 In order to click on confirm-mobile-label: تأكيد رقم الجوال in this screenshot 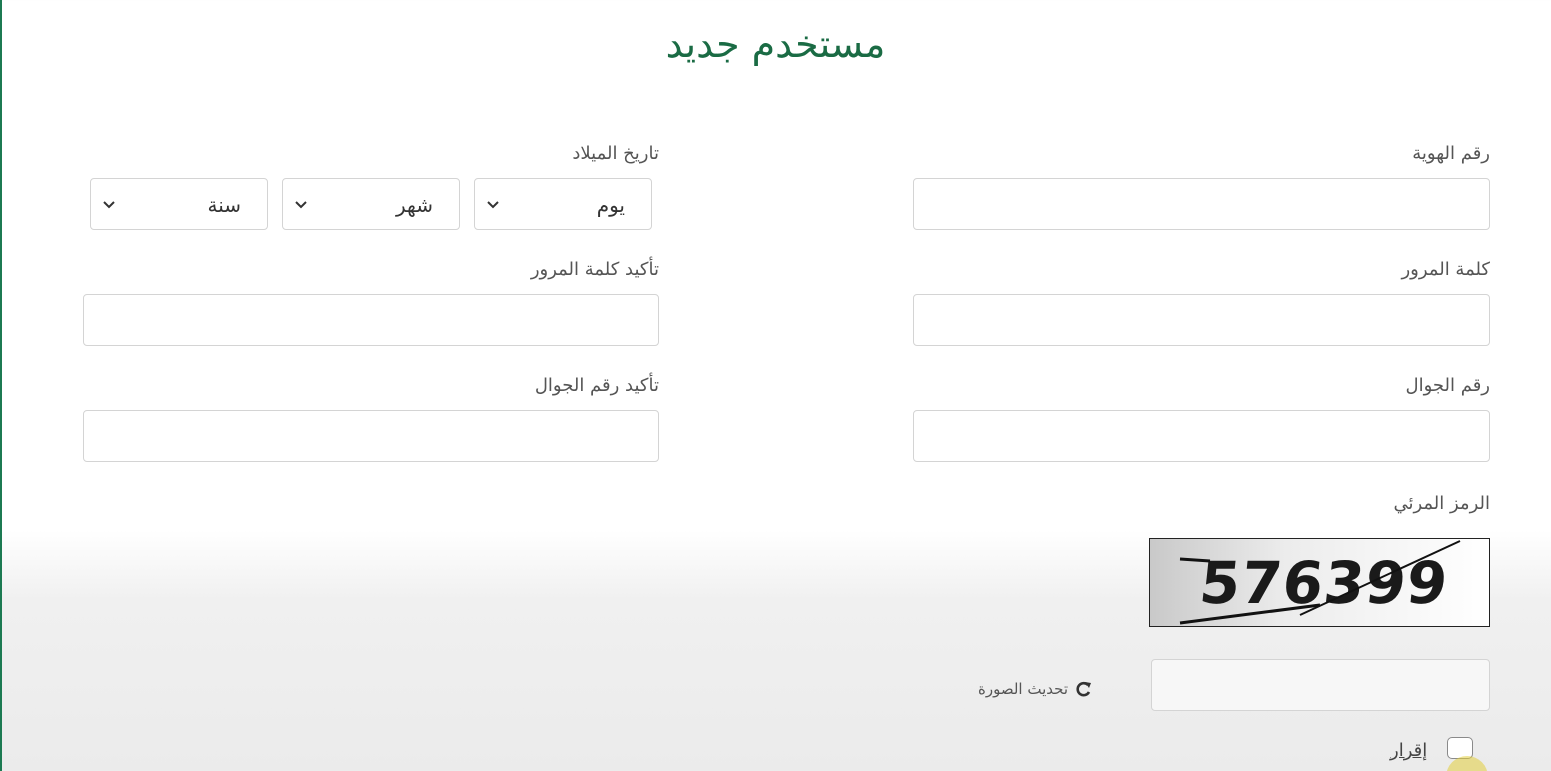, I will do `click(596, 385)`.